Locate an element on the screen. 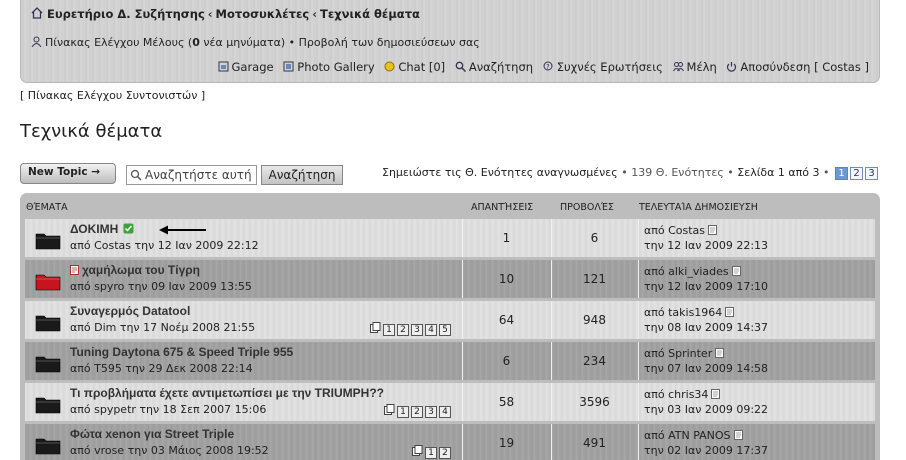 The width and height of the screenshot is (906, 460). attachment-icon is located at coordinates (74, 270).